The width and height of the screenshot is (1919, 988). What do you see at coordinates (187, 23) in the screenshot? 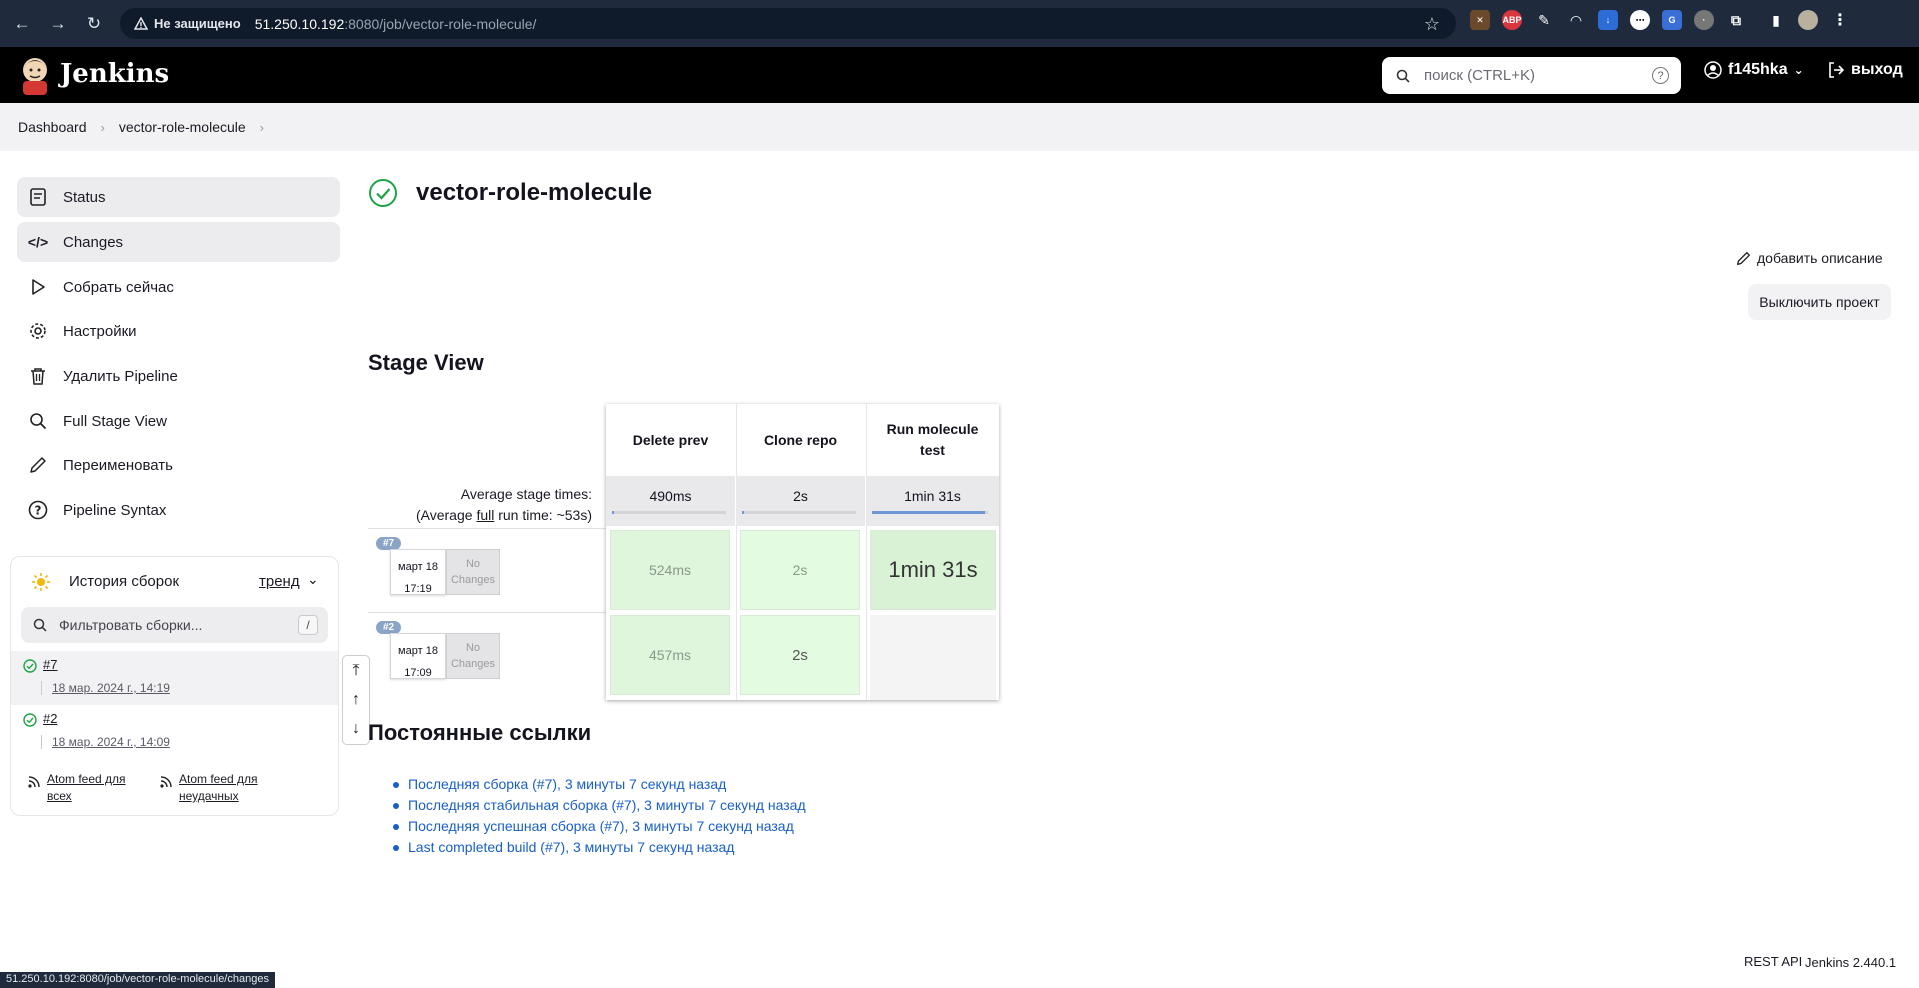
I see `insecure-indicator: Не защищено` at bounding box center [187, 23].